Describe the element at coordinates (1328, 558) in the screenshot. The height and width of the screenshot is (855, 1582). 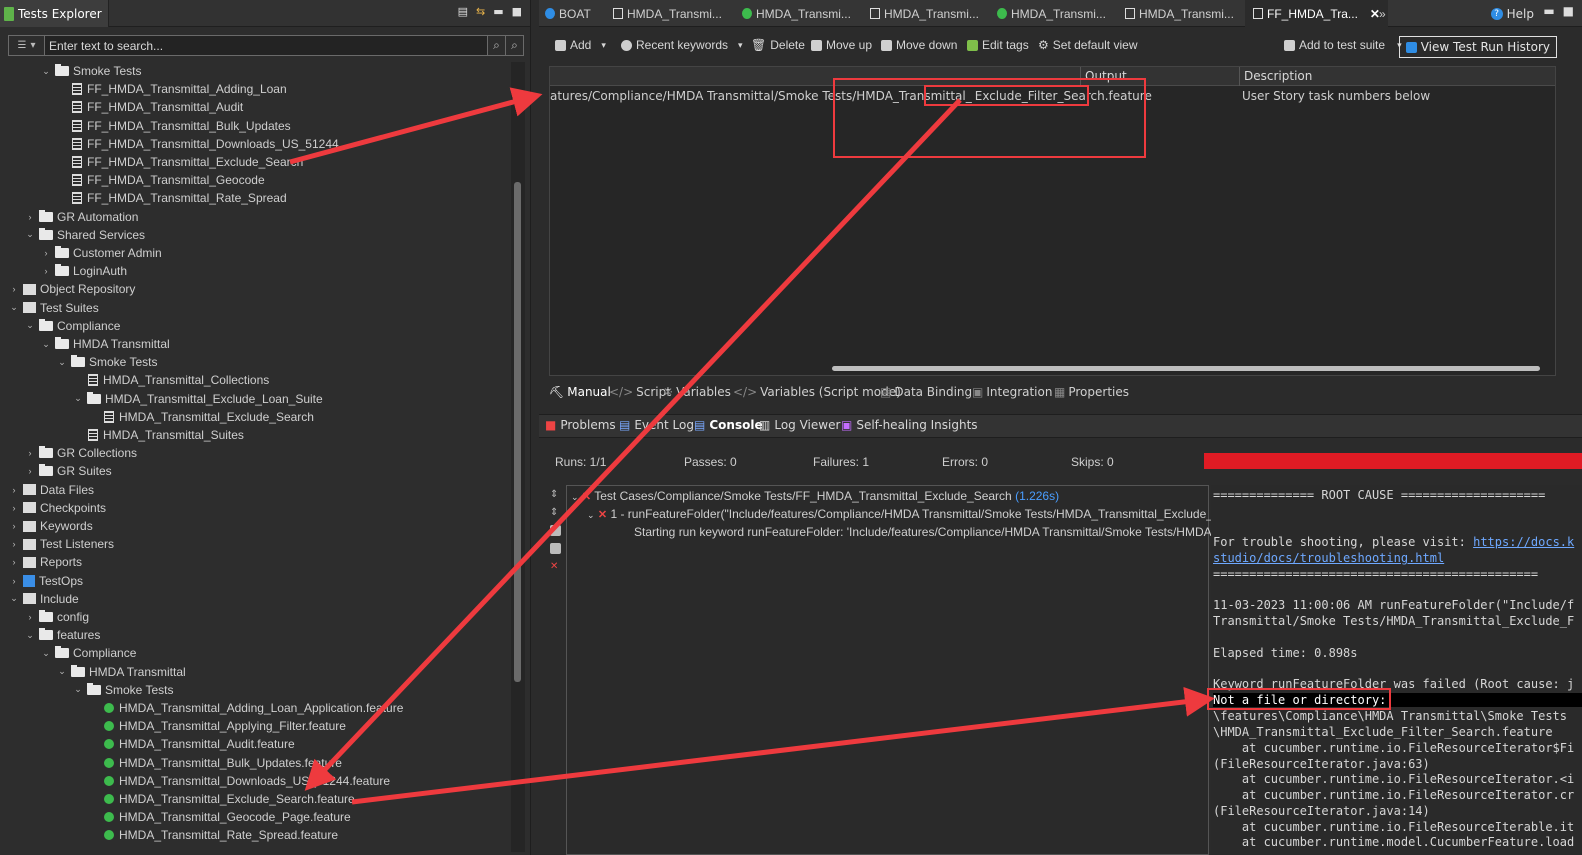
I see `troubleshooting-link: studio/docs/troubleshooting.html` at that location.